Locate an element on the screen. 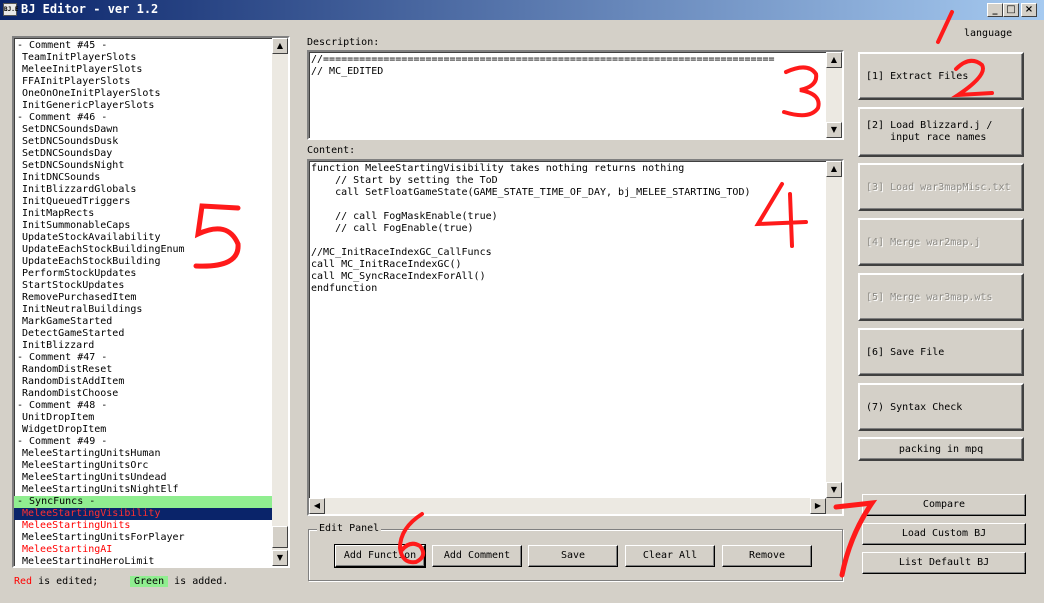 The image size is (1044, 603). scroll-thumb is located at coordinates (280, 537).